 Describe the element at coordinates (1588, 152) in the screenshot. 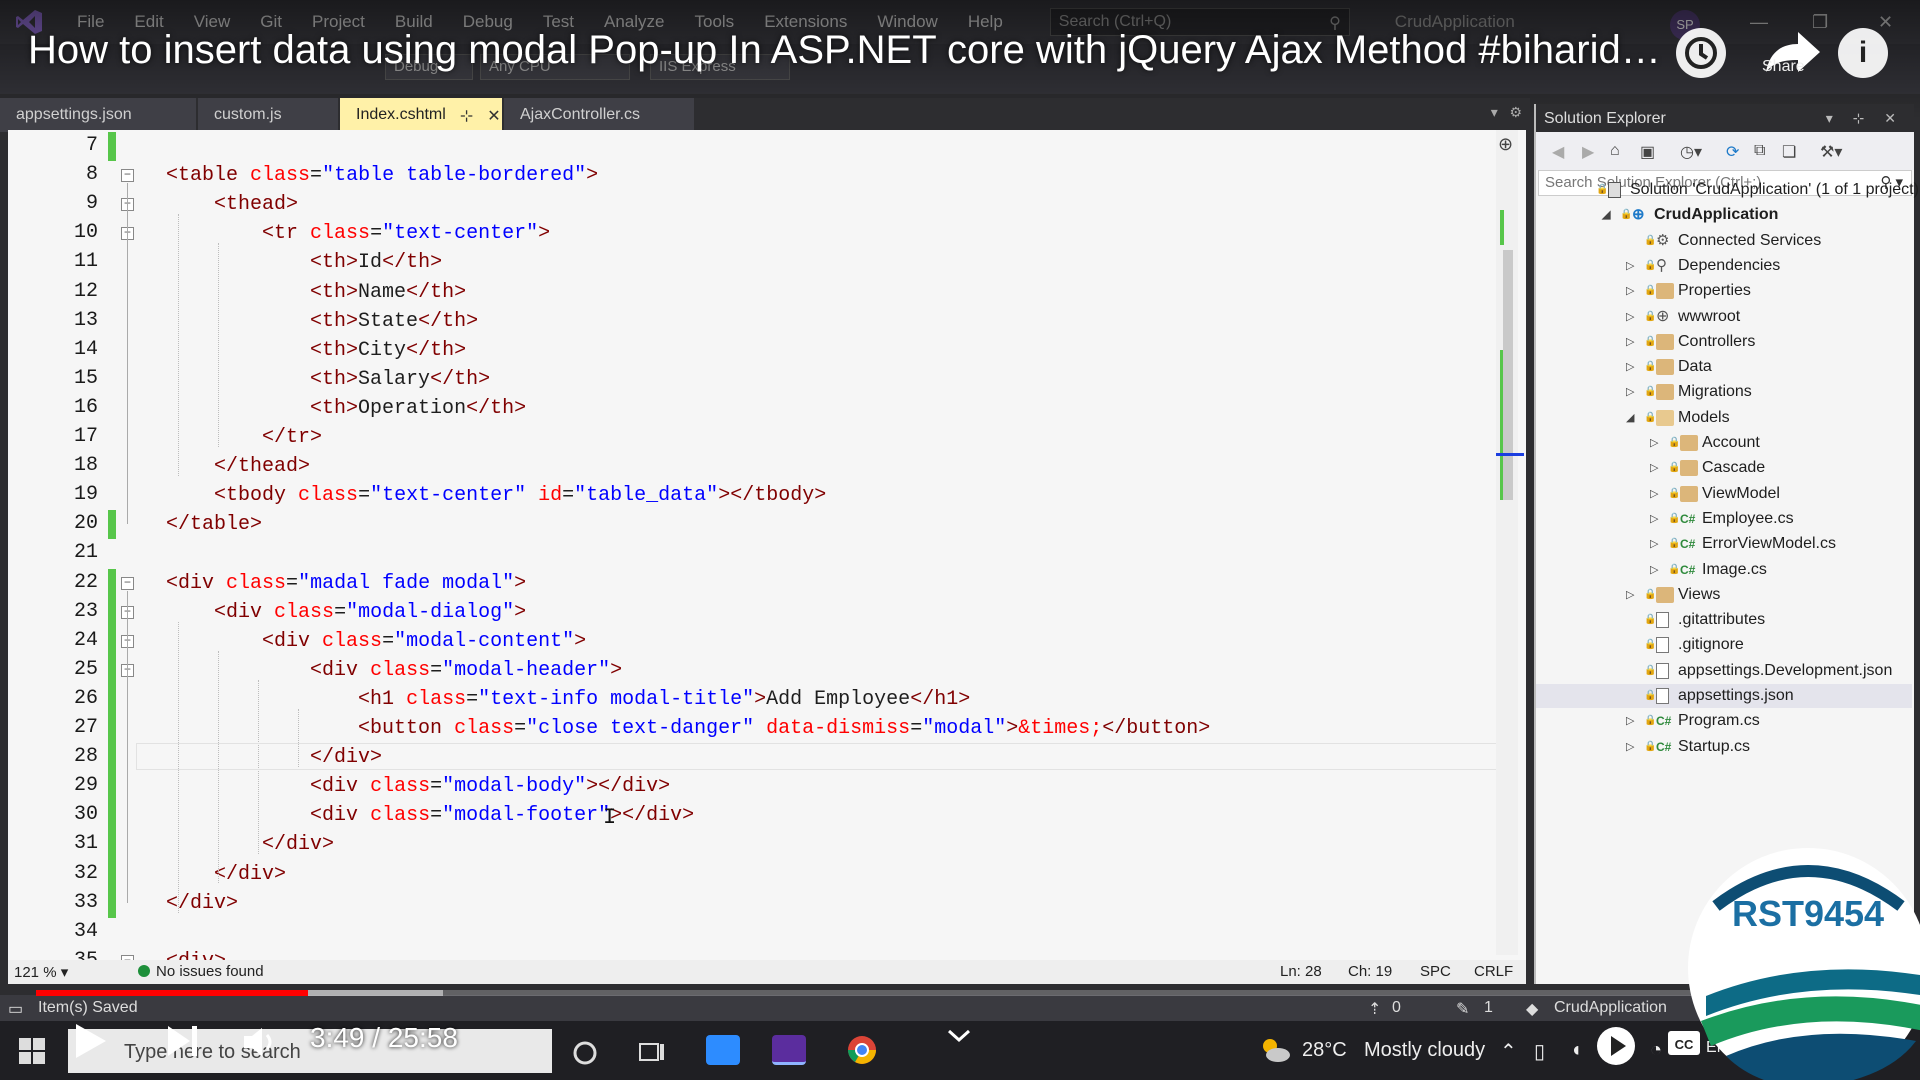

I see `forward-icon: ▶` at that location.